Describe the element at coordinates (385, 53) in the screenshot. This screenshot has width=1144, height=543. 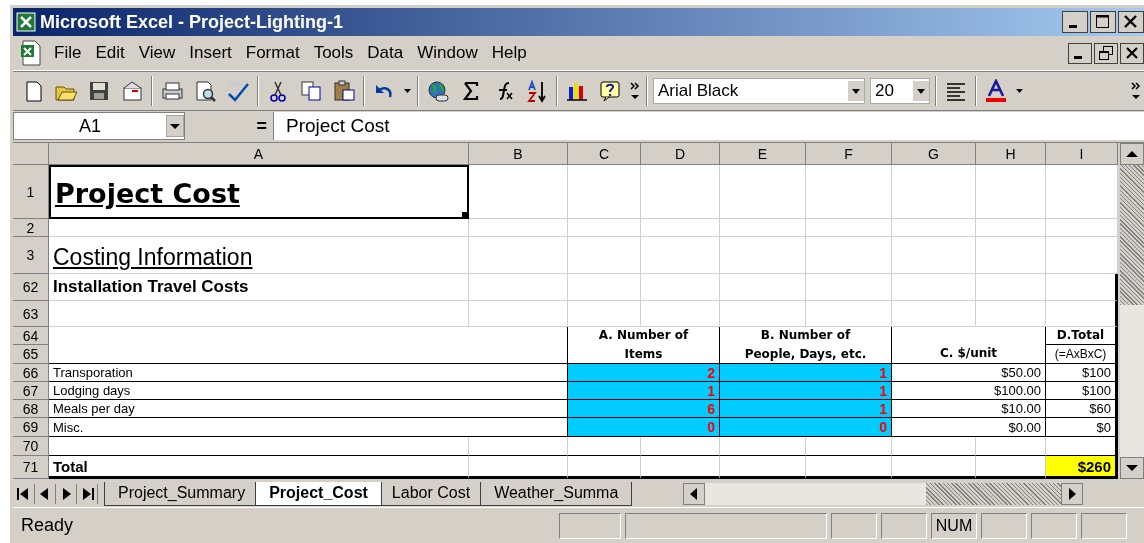
I see `menu-item: Data` at that location.